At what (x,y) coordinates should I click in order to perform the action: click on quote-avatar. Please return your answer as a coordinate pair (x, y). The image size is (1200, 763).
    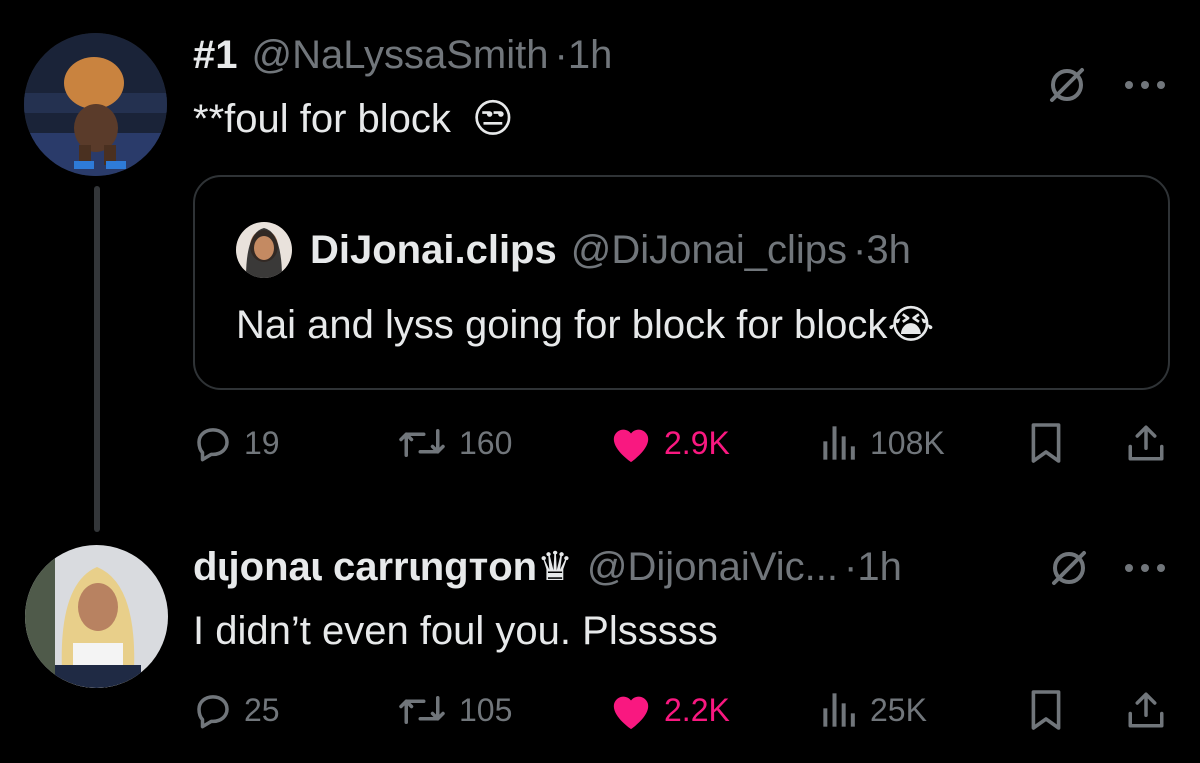
    Looking at the image, I should click on (264, 250).